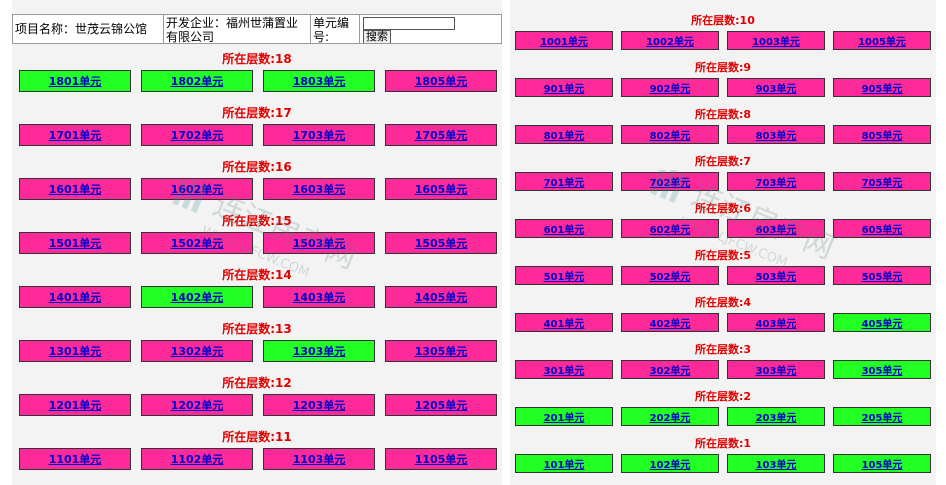  What do you see at coordinates (882, 134) in the screenshot?
I see `unit-button: 805单元` at bounding box center [882, 134].